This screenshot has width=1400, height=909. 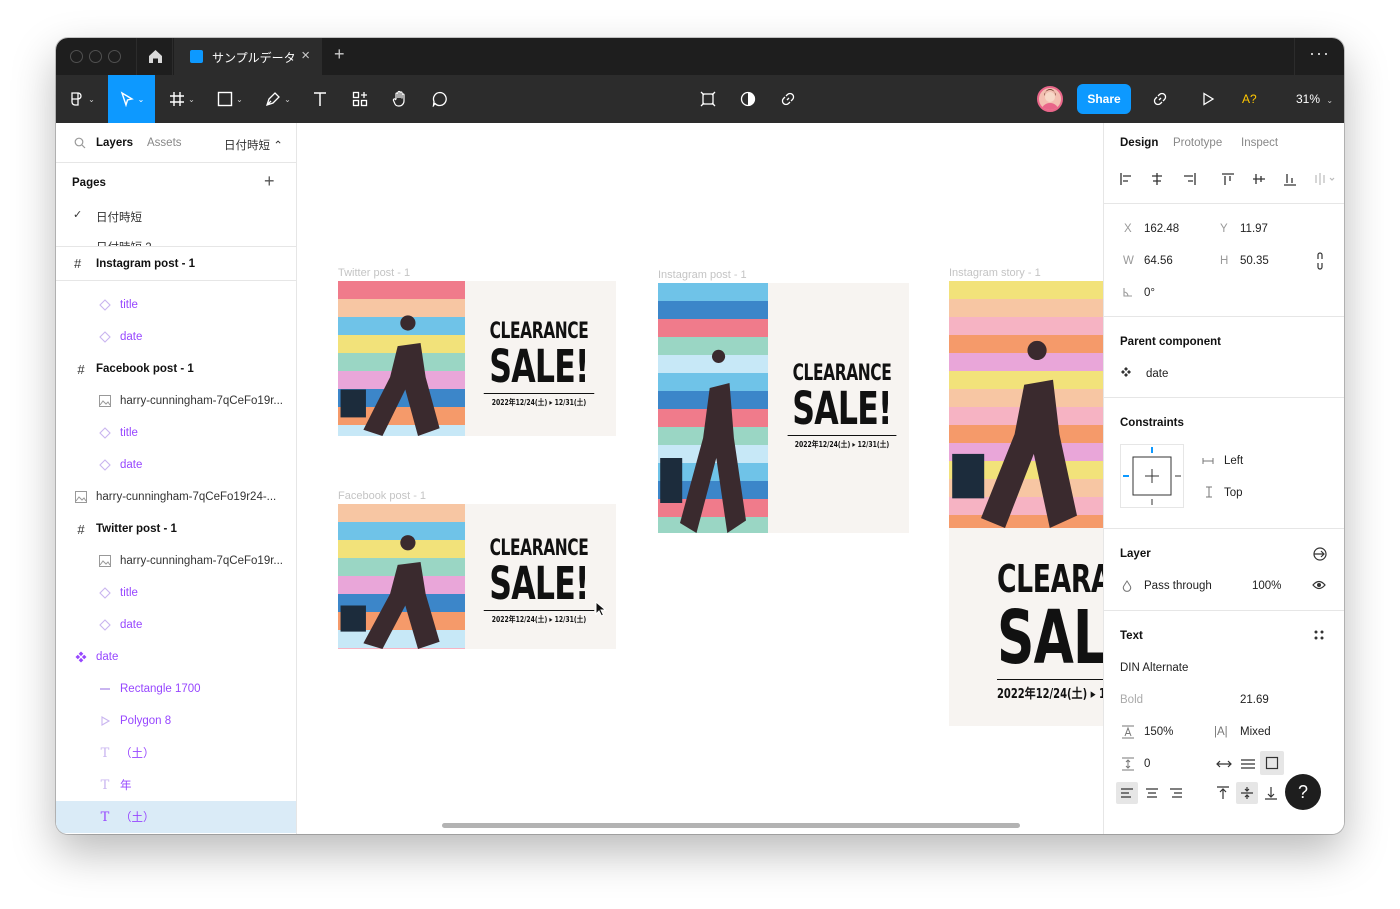 What do you see at coordinates (1127, 793) in the screenshot?
I see `align-left-button` at bounding box center [1127, 793].